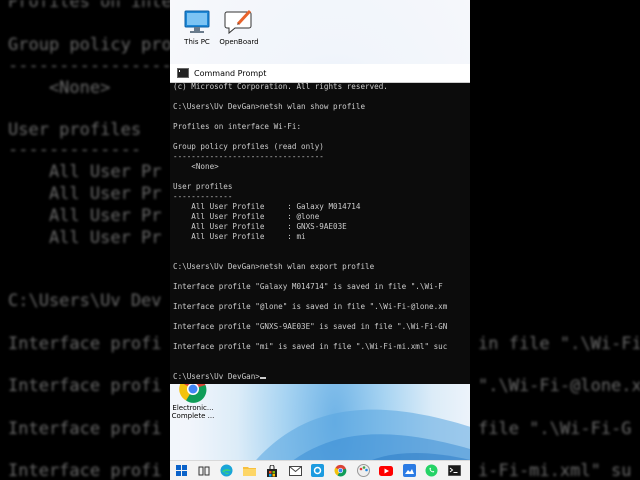 The image size is (640, 480). Describe the element at coordinates (363, 470) in the screenshot. I see `paint-icon` at that location.